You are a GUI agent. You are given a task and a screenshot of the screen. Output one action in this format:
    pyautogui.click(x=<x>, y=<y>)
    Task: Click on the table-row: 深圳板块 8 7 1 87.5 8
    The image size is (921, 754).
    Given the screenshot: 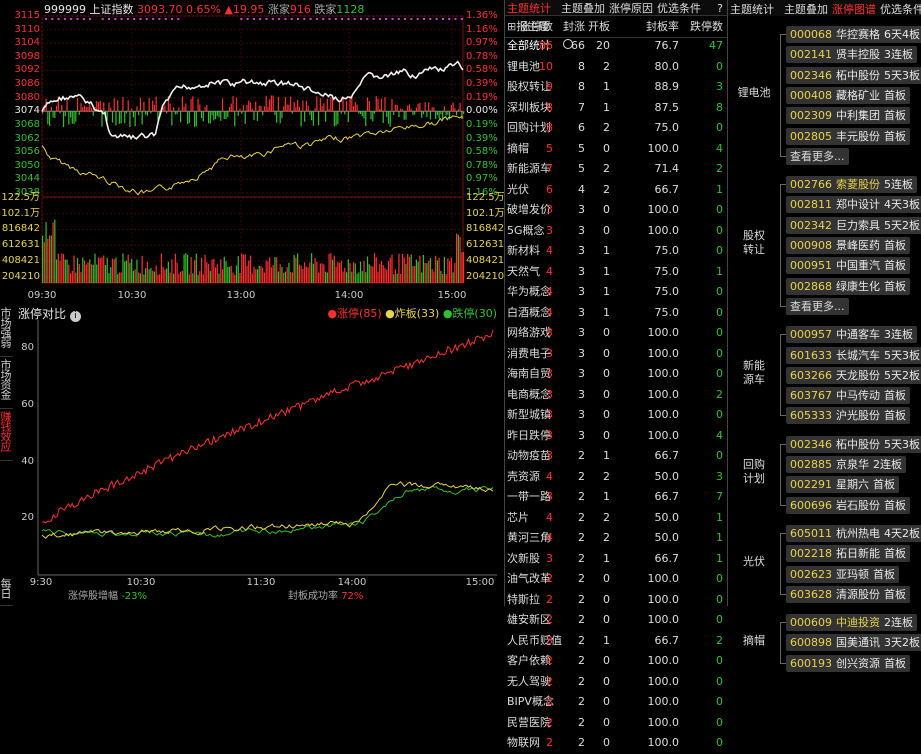 What is the action you would take?
    pyautogui.click(x=616, y=108)
    